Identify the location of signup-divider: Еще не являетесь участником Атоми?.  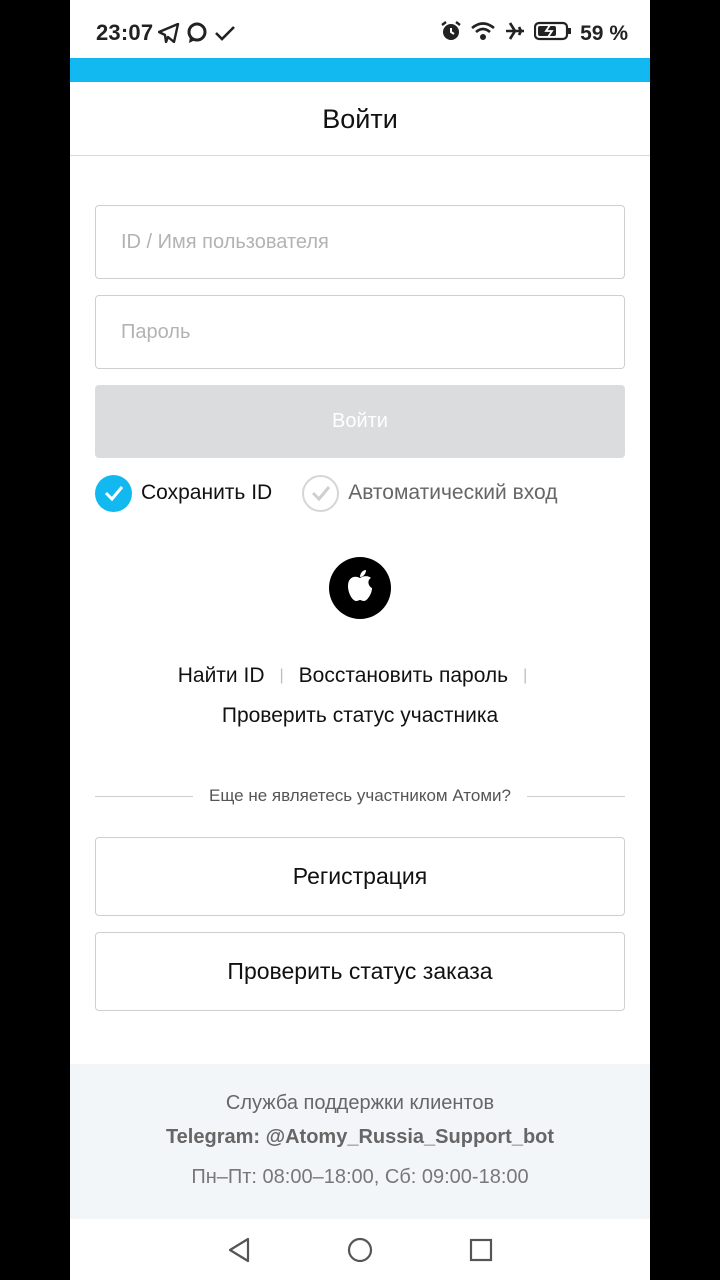
(360, 796).